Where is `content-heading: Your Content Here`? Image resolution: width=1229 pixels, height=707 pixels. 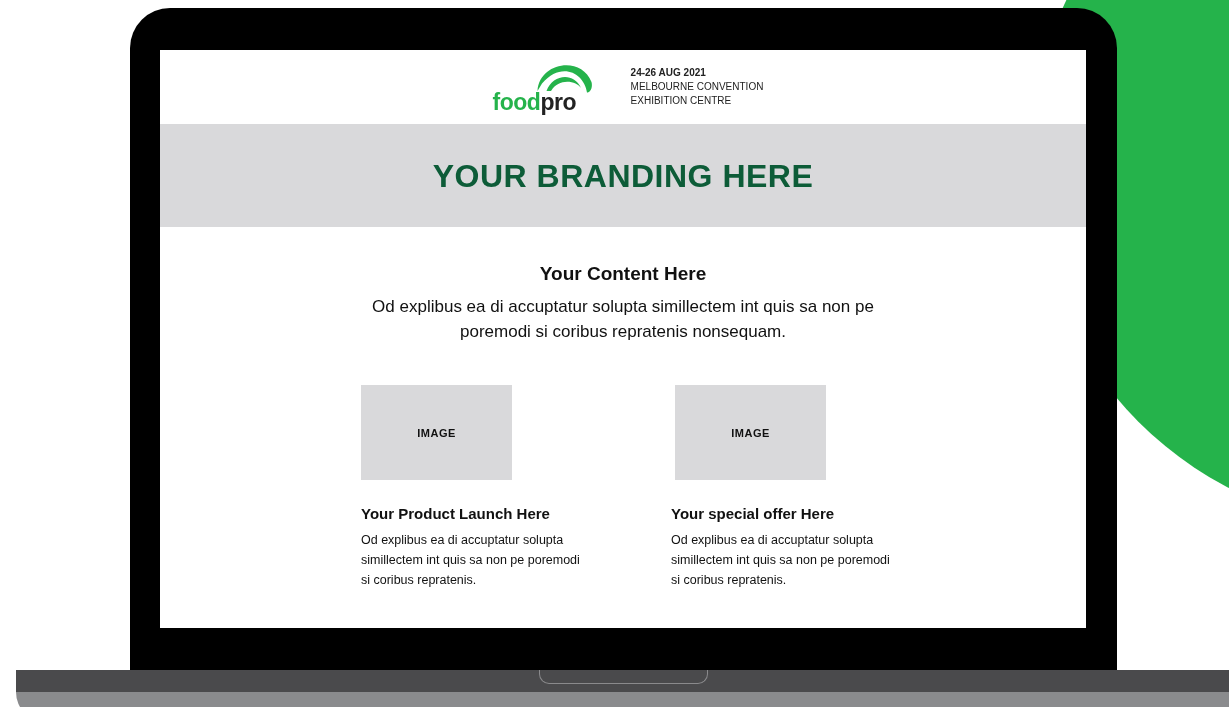
content-heading: Your Content Here is located at coordinates (623, 274).